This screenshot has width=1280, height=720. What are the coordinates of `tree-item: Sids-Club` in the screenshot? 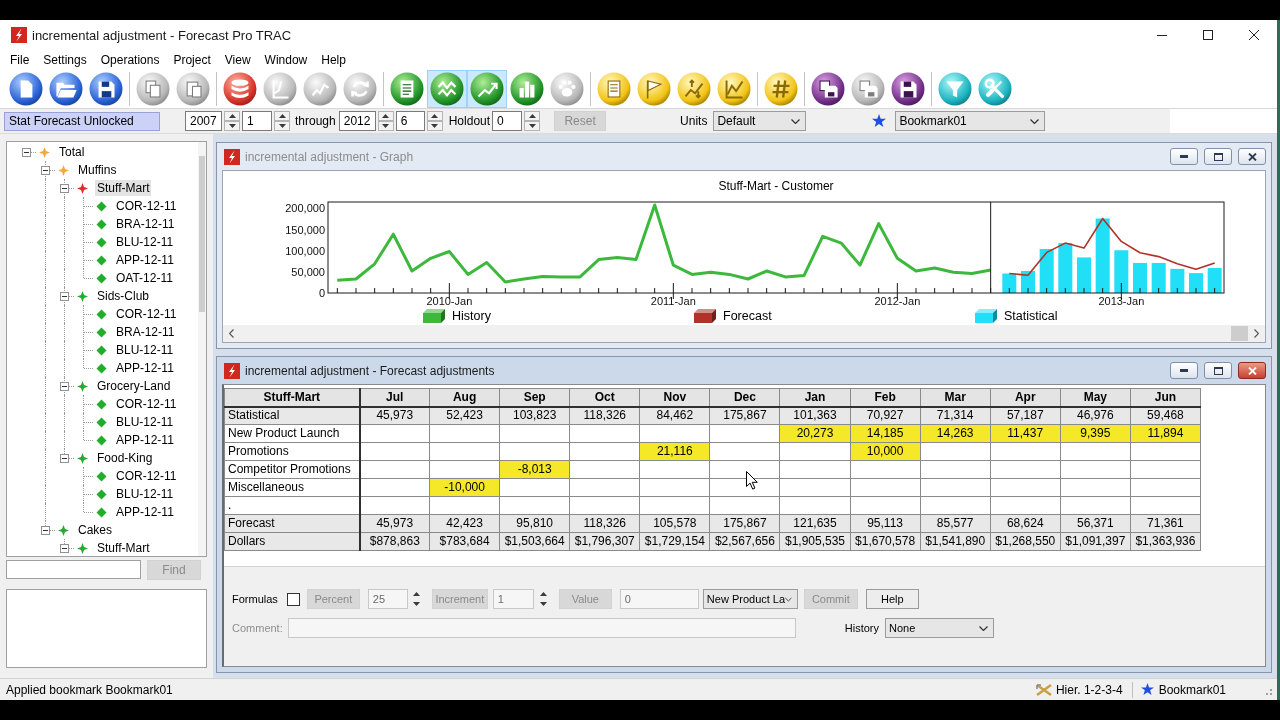 It's located at (123, 296).